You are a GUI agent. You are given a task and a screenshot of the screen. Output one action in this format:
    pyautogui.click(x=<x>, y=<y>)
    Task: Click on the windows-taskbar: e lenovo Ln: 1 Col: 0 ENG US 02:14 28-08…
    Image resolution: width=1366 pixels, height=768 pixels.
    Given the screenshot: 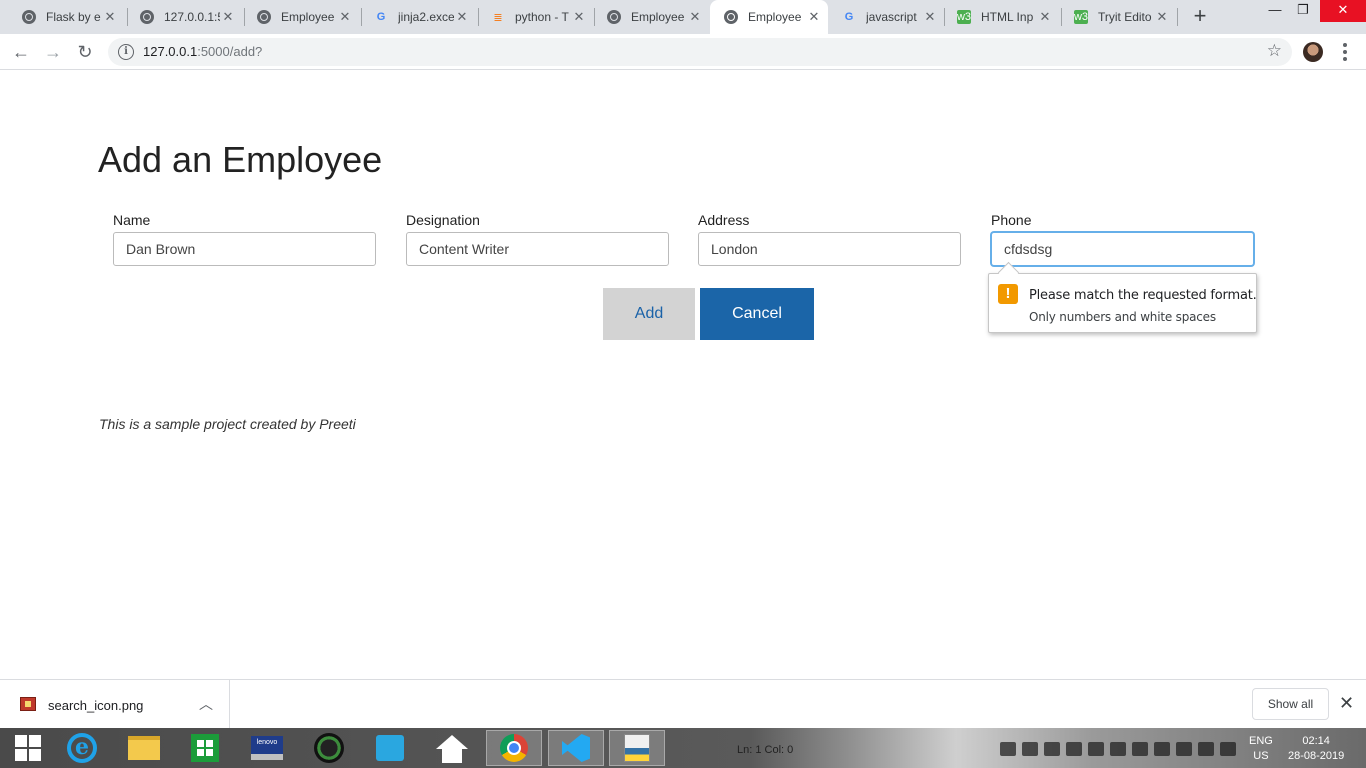 What is the action you would take?
    pyautogui.click(x=683, y=748)
    